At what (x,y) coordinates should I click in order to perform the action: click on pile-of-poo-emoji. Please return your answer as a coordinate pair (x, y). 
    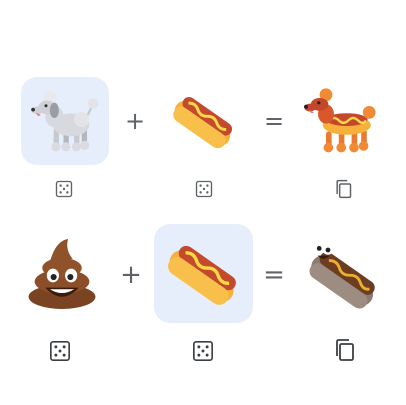
    Looking at the image, I should click on (62, 274).